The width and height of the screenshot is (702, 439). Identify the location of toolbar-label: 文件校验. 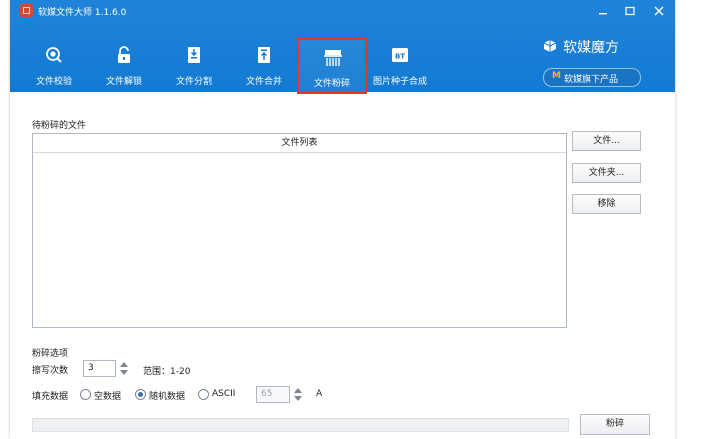
(53, 82).